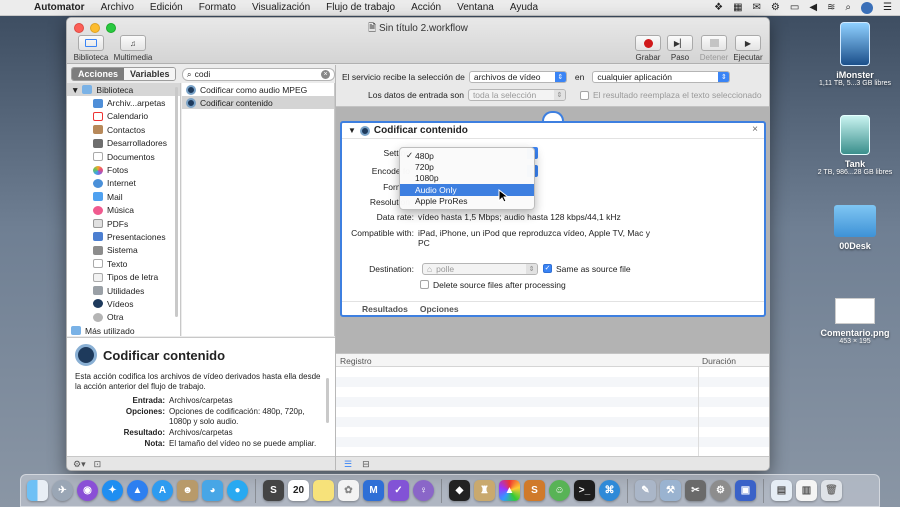  Describe the element at coordinates (123, 223) in the screenshot. I see `library-item: PDFs` at that location.